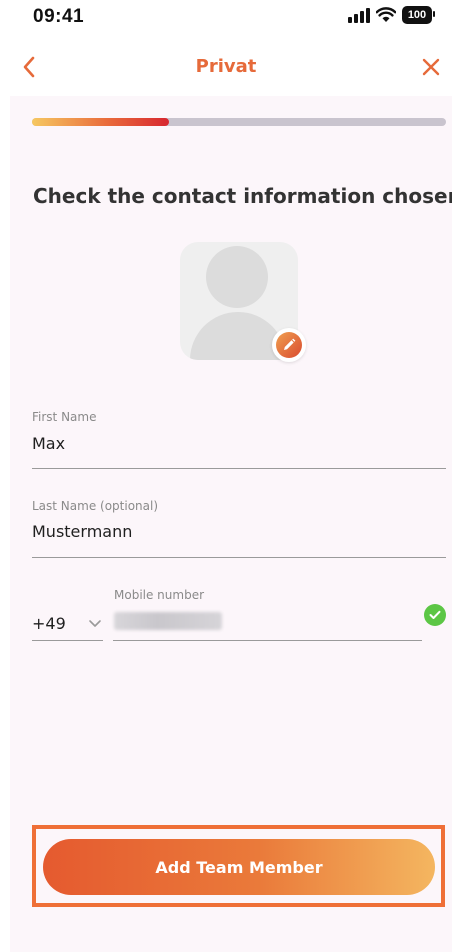 The height and width of the screenshot is (952, 452). What do you see at coordinates (64, 417) in the screenshot?
I see `first-name-label: First Name` at bounding box center [64, 417].